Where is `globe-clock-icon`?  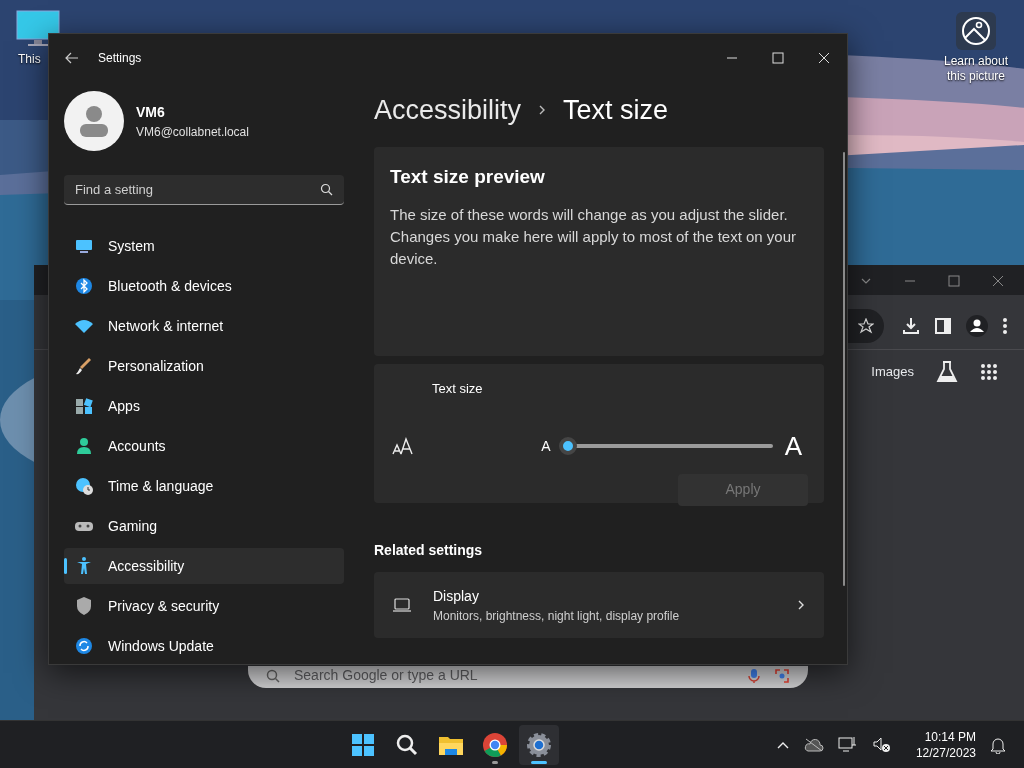 globe-clock-icon is located at coordinates (84, 486).